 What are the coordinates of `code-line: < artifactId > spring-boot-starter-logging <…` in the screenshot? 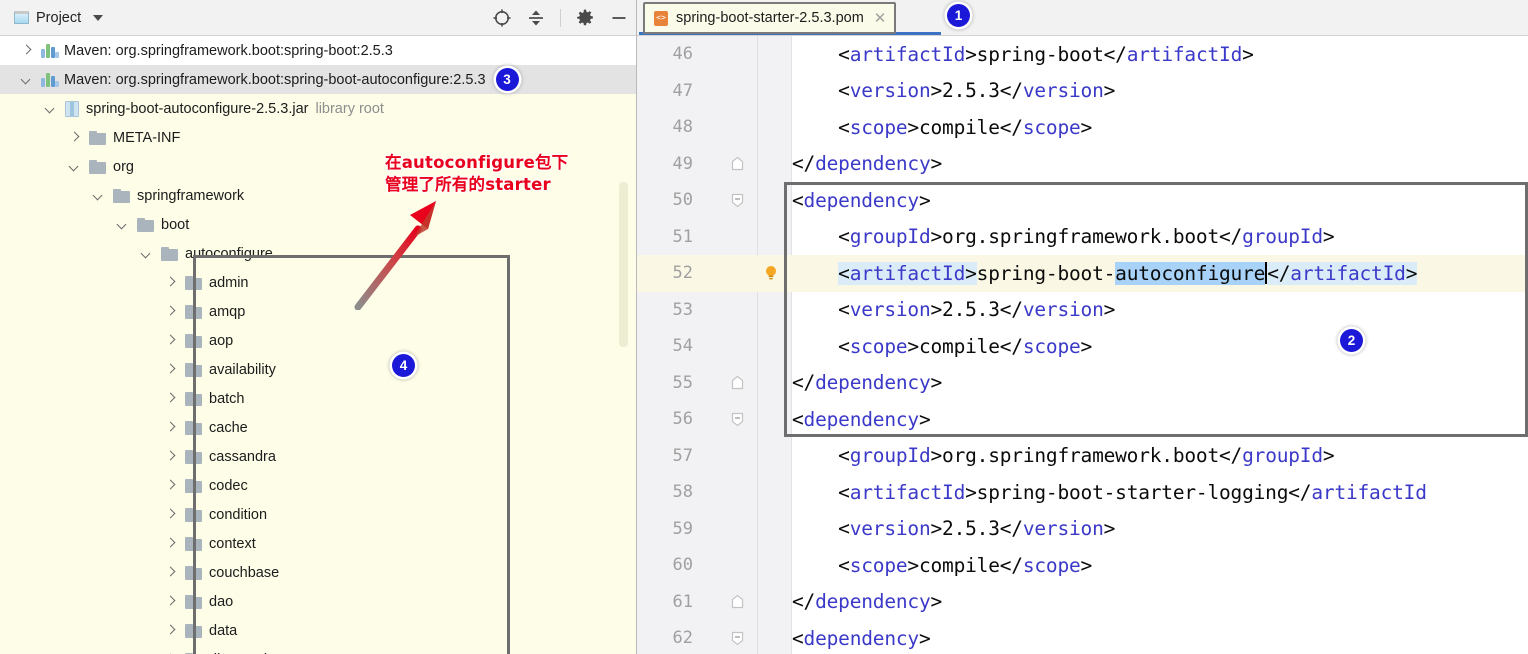 It's located at (1160, 492).